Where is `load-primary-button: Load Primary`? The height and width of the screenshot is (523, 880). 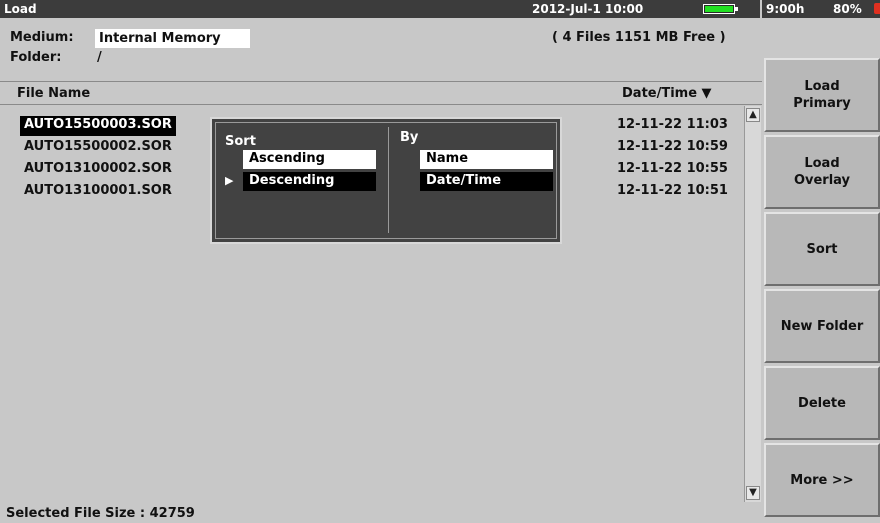 load-primary-button: Load Primary is located at coordinates (822, 95).